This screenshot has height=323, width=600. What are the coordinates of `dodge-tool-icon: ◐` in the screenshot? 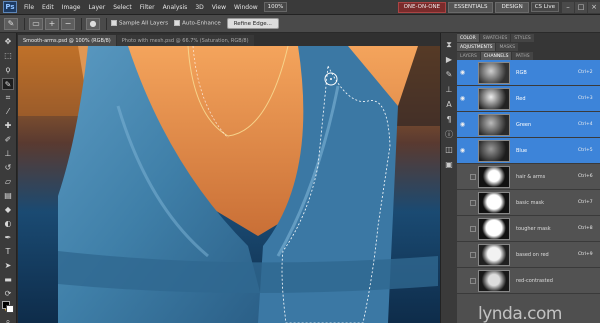 It's located at (8, 224).